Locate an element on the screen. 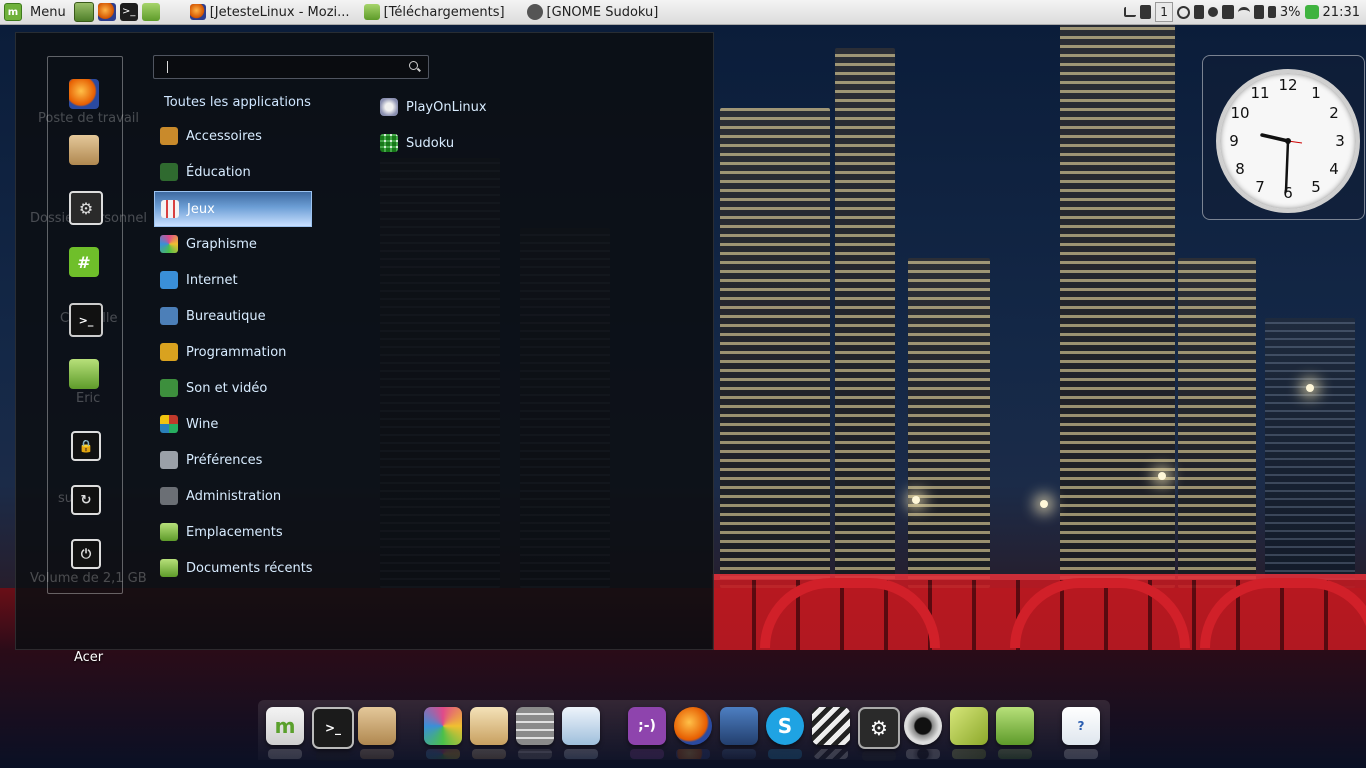 The height and width of the screenshot is (768, 1366). category-label: Graphisme is located at coordinates (221, 244).